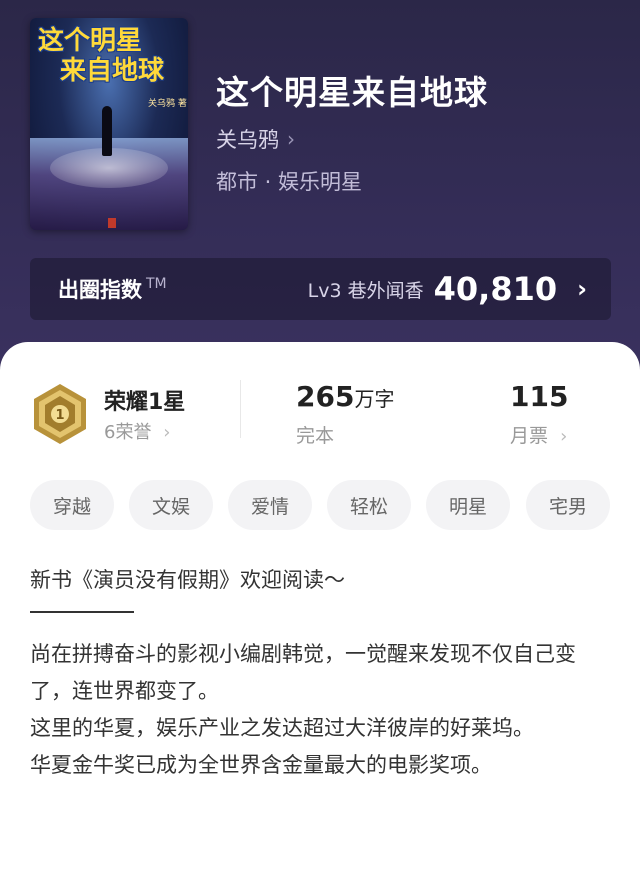 The width and height of the screenshot is (640, 870). Describe the element at coordinates (247, 140) in the screenshot. I see `author-name: 关乌鸦` at that location.